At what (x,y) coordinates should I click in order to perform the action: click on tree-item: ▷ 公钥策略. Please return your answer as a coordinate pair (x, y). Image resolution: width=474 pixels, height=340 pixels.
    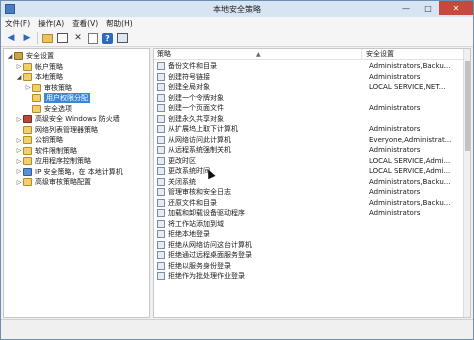
    Looking at the image, I should click on (39, 140).